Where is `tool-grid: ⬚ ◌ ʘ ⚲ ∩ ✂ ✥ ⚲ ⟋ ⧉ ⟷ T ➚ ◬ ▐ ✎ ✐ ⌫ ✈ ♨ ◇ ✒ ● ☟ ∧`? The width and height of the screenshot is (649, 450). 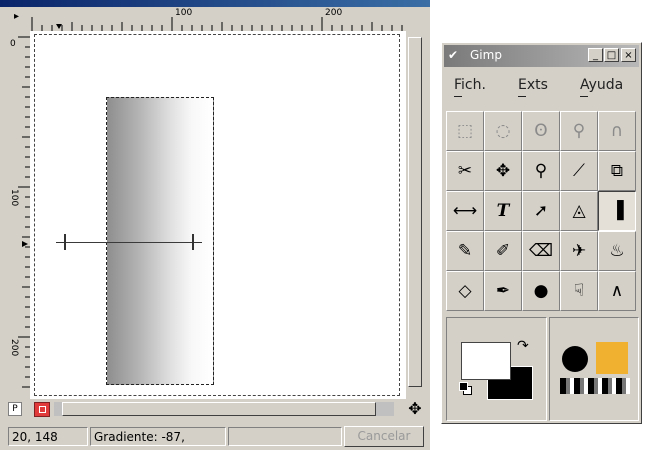 tool-grid: ⬚ ◌ ʘ ⚲ ∩ ✂ ✥ ⚲ ⟋ ⧉ ⟷ T ➚ ◬ ▐ ✎ ✐ ⌫ ✈ ♨ ◇ ✒ ● ☟ ∧ is located at coordinates (542, 212).